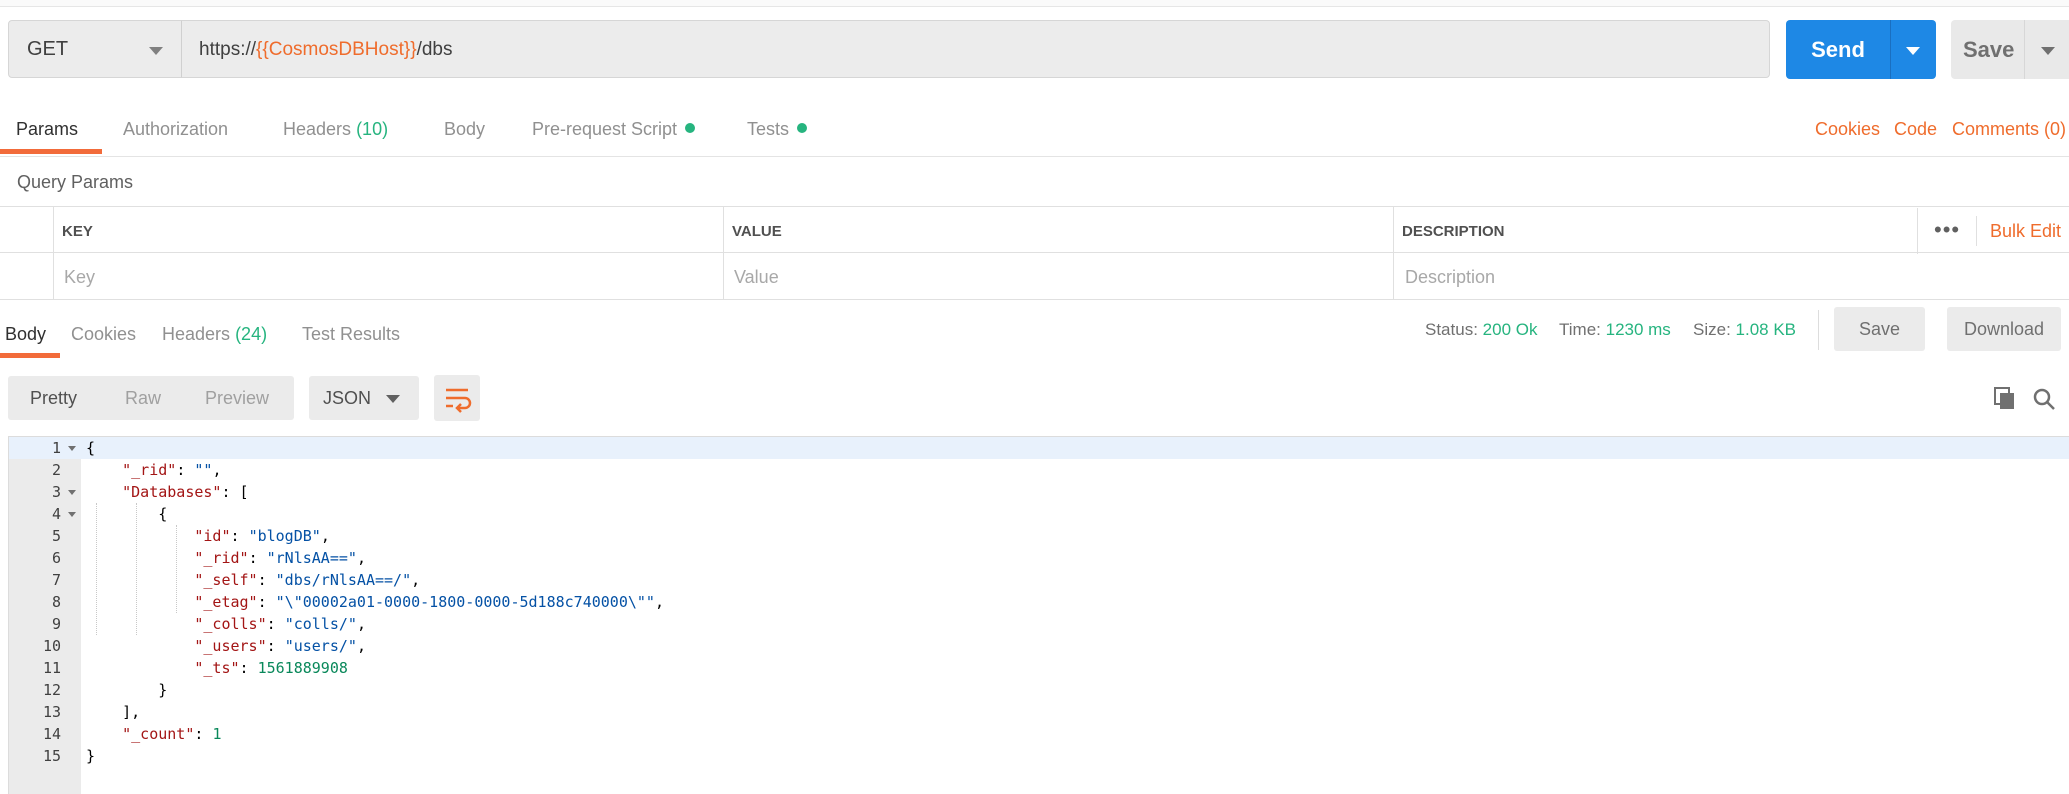 Image resolution: width=2069 pixels, height=794 pixels. Describe the element at coordinates (975, 49) in the screenshot. I see `url-input: https://{{CosmosDBHost}}/dbs` at that location.